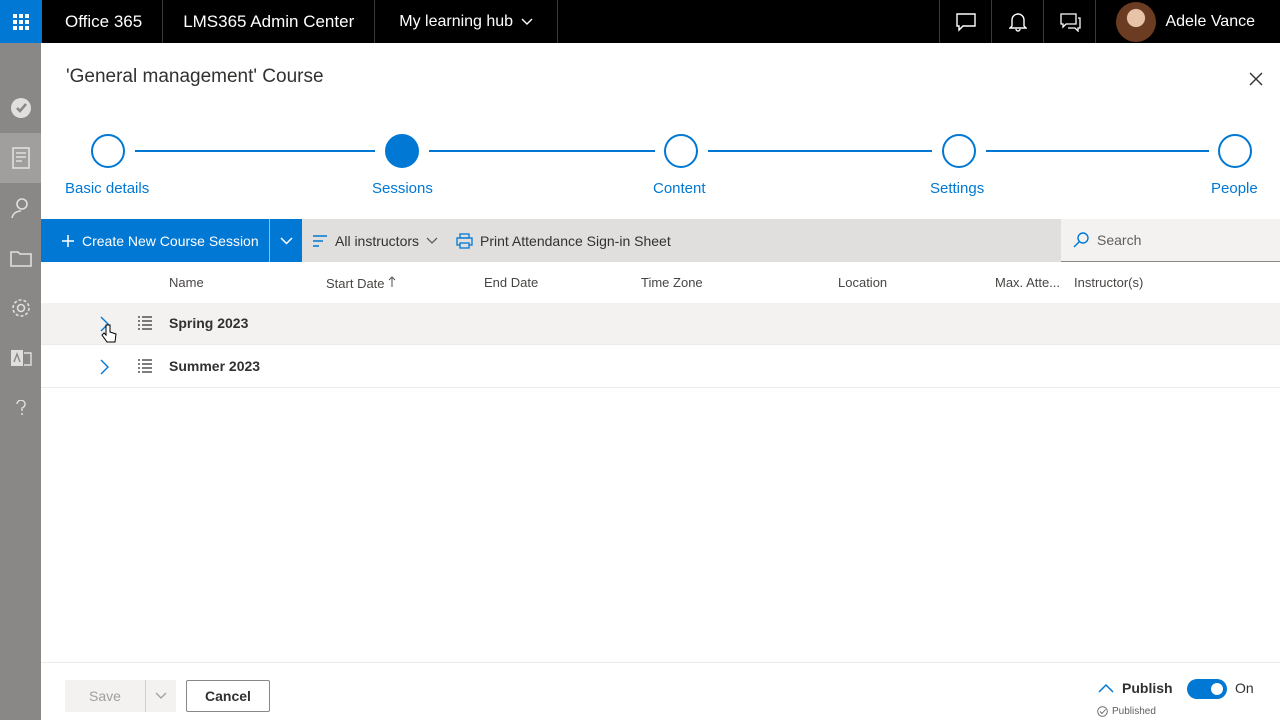 This screenshot has height=720, width=1280. Describe the element at coordinates (957, 188) in the screenshot. I see `step-label-settings: Settings` at that location.